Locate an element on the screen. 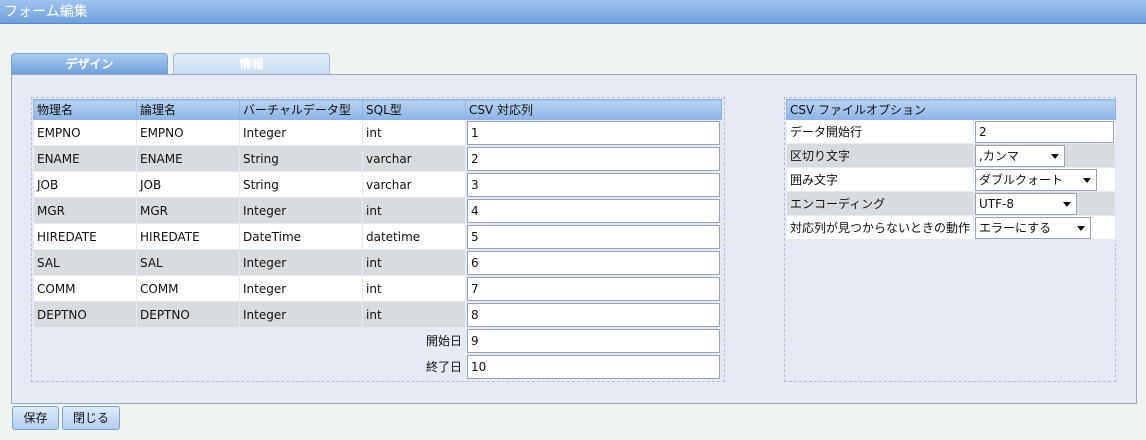 This screenshot has height=440, width=1146. csv-column-input: 8 is located at coordinates (593, 314).